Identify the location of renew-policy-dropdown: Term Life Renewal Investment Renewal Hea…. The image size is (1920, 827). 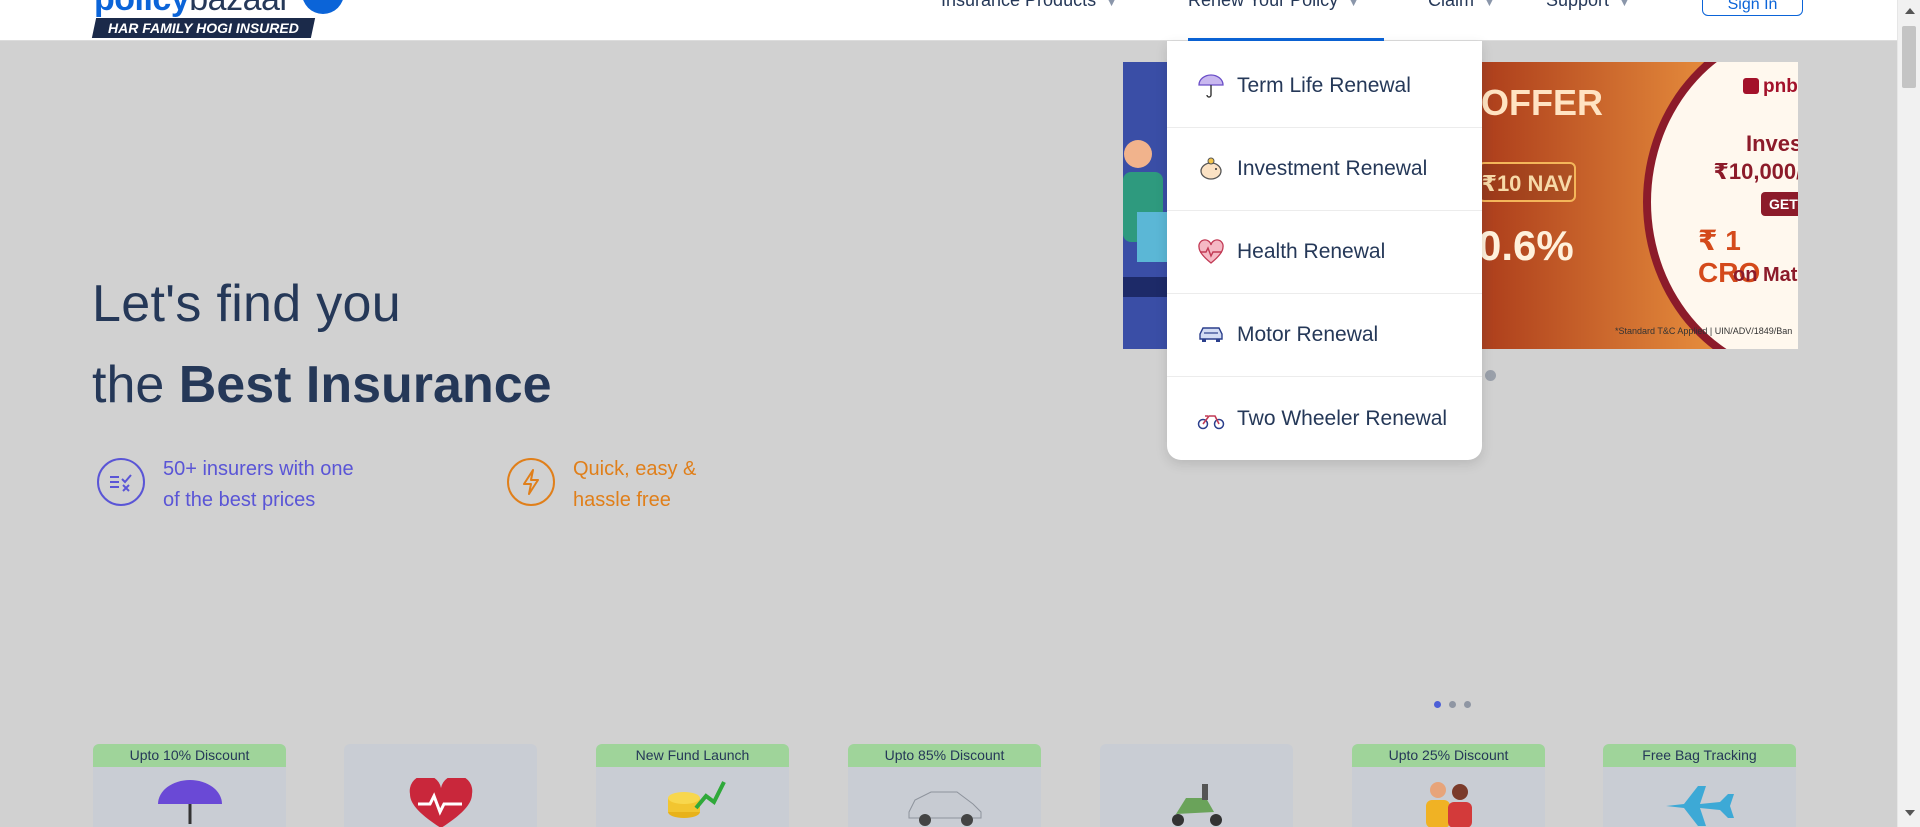
(1324, 250).